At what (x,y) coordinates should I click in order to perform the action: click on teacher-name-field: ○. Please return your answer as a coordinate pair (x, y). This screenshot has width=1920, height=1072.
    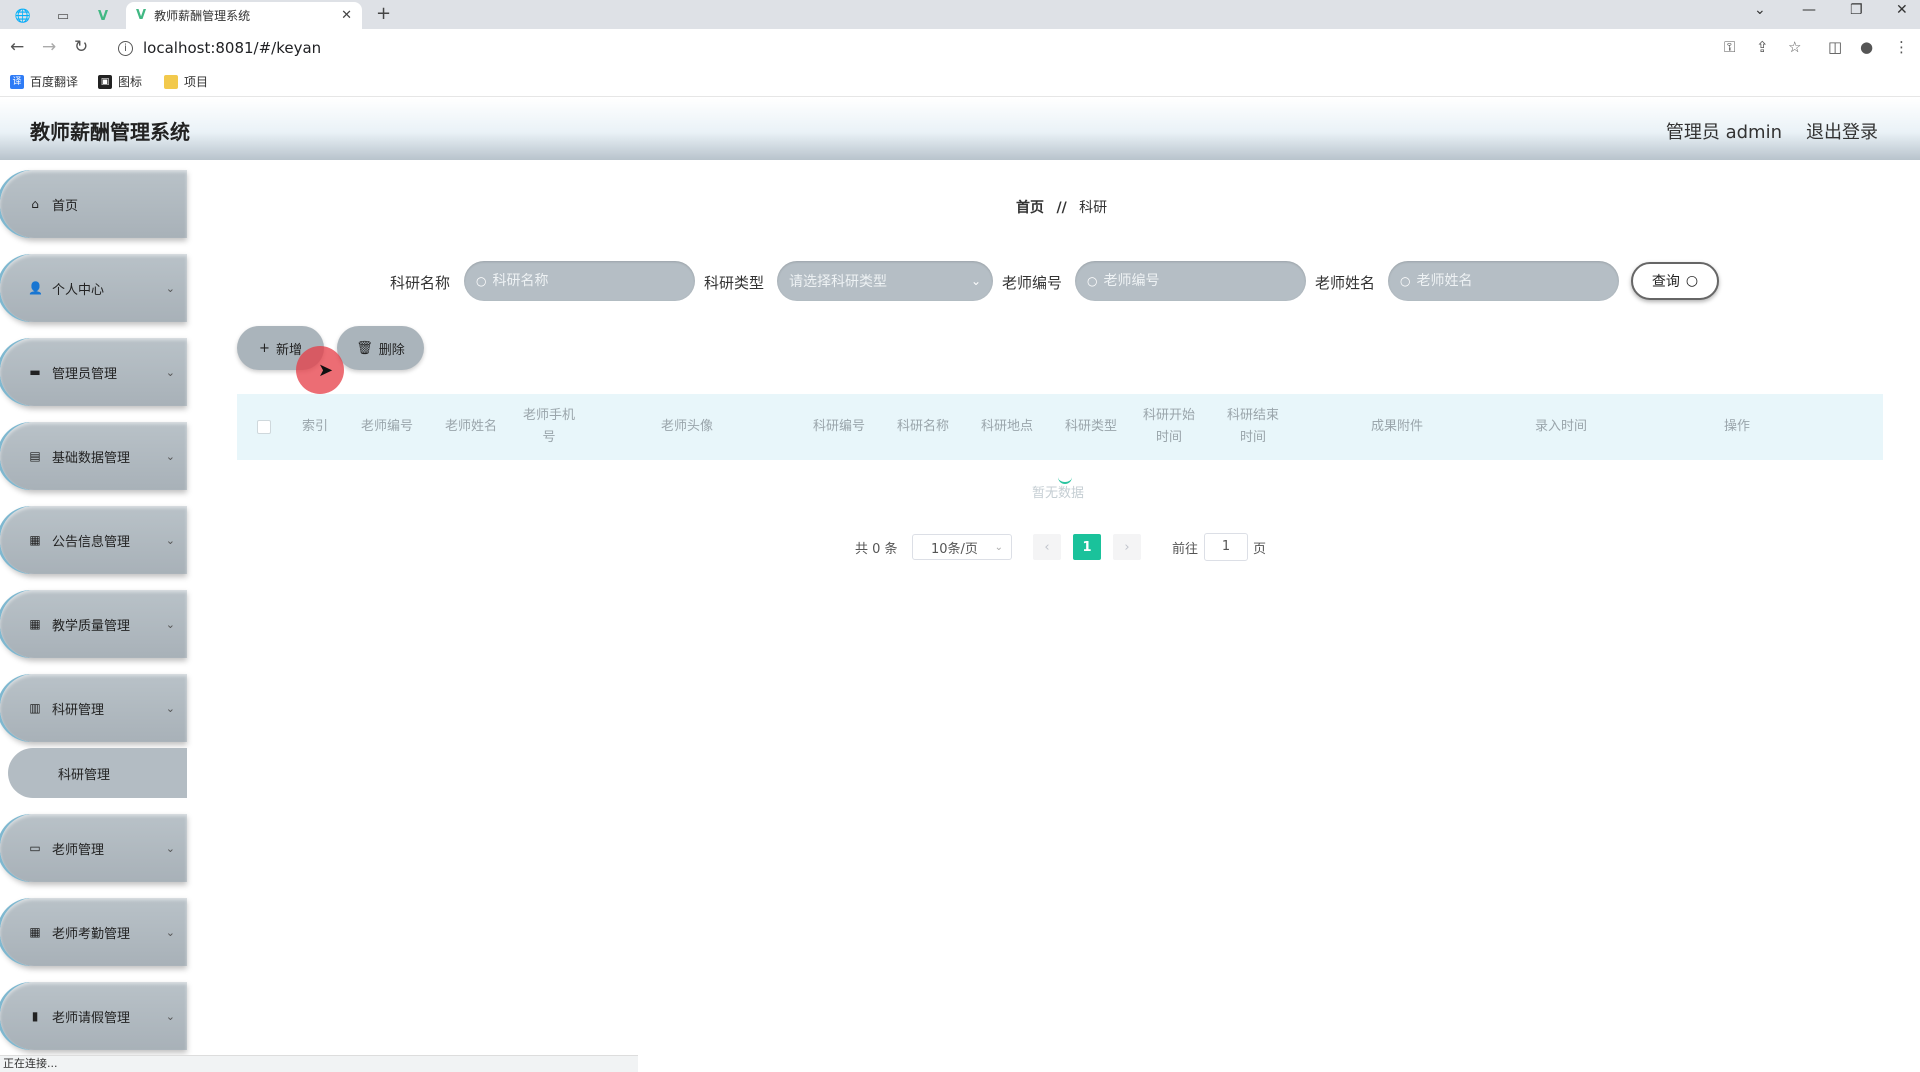
    Looking at the image, I should click on (1503, 281).